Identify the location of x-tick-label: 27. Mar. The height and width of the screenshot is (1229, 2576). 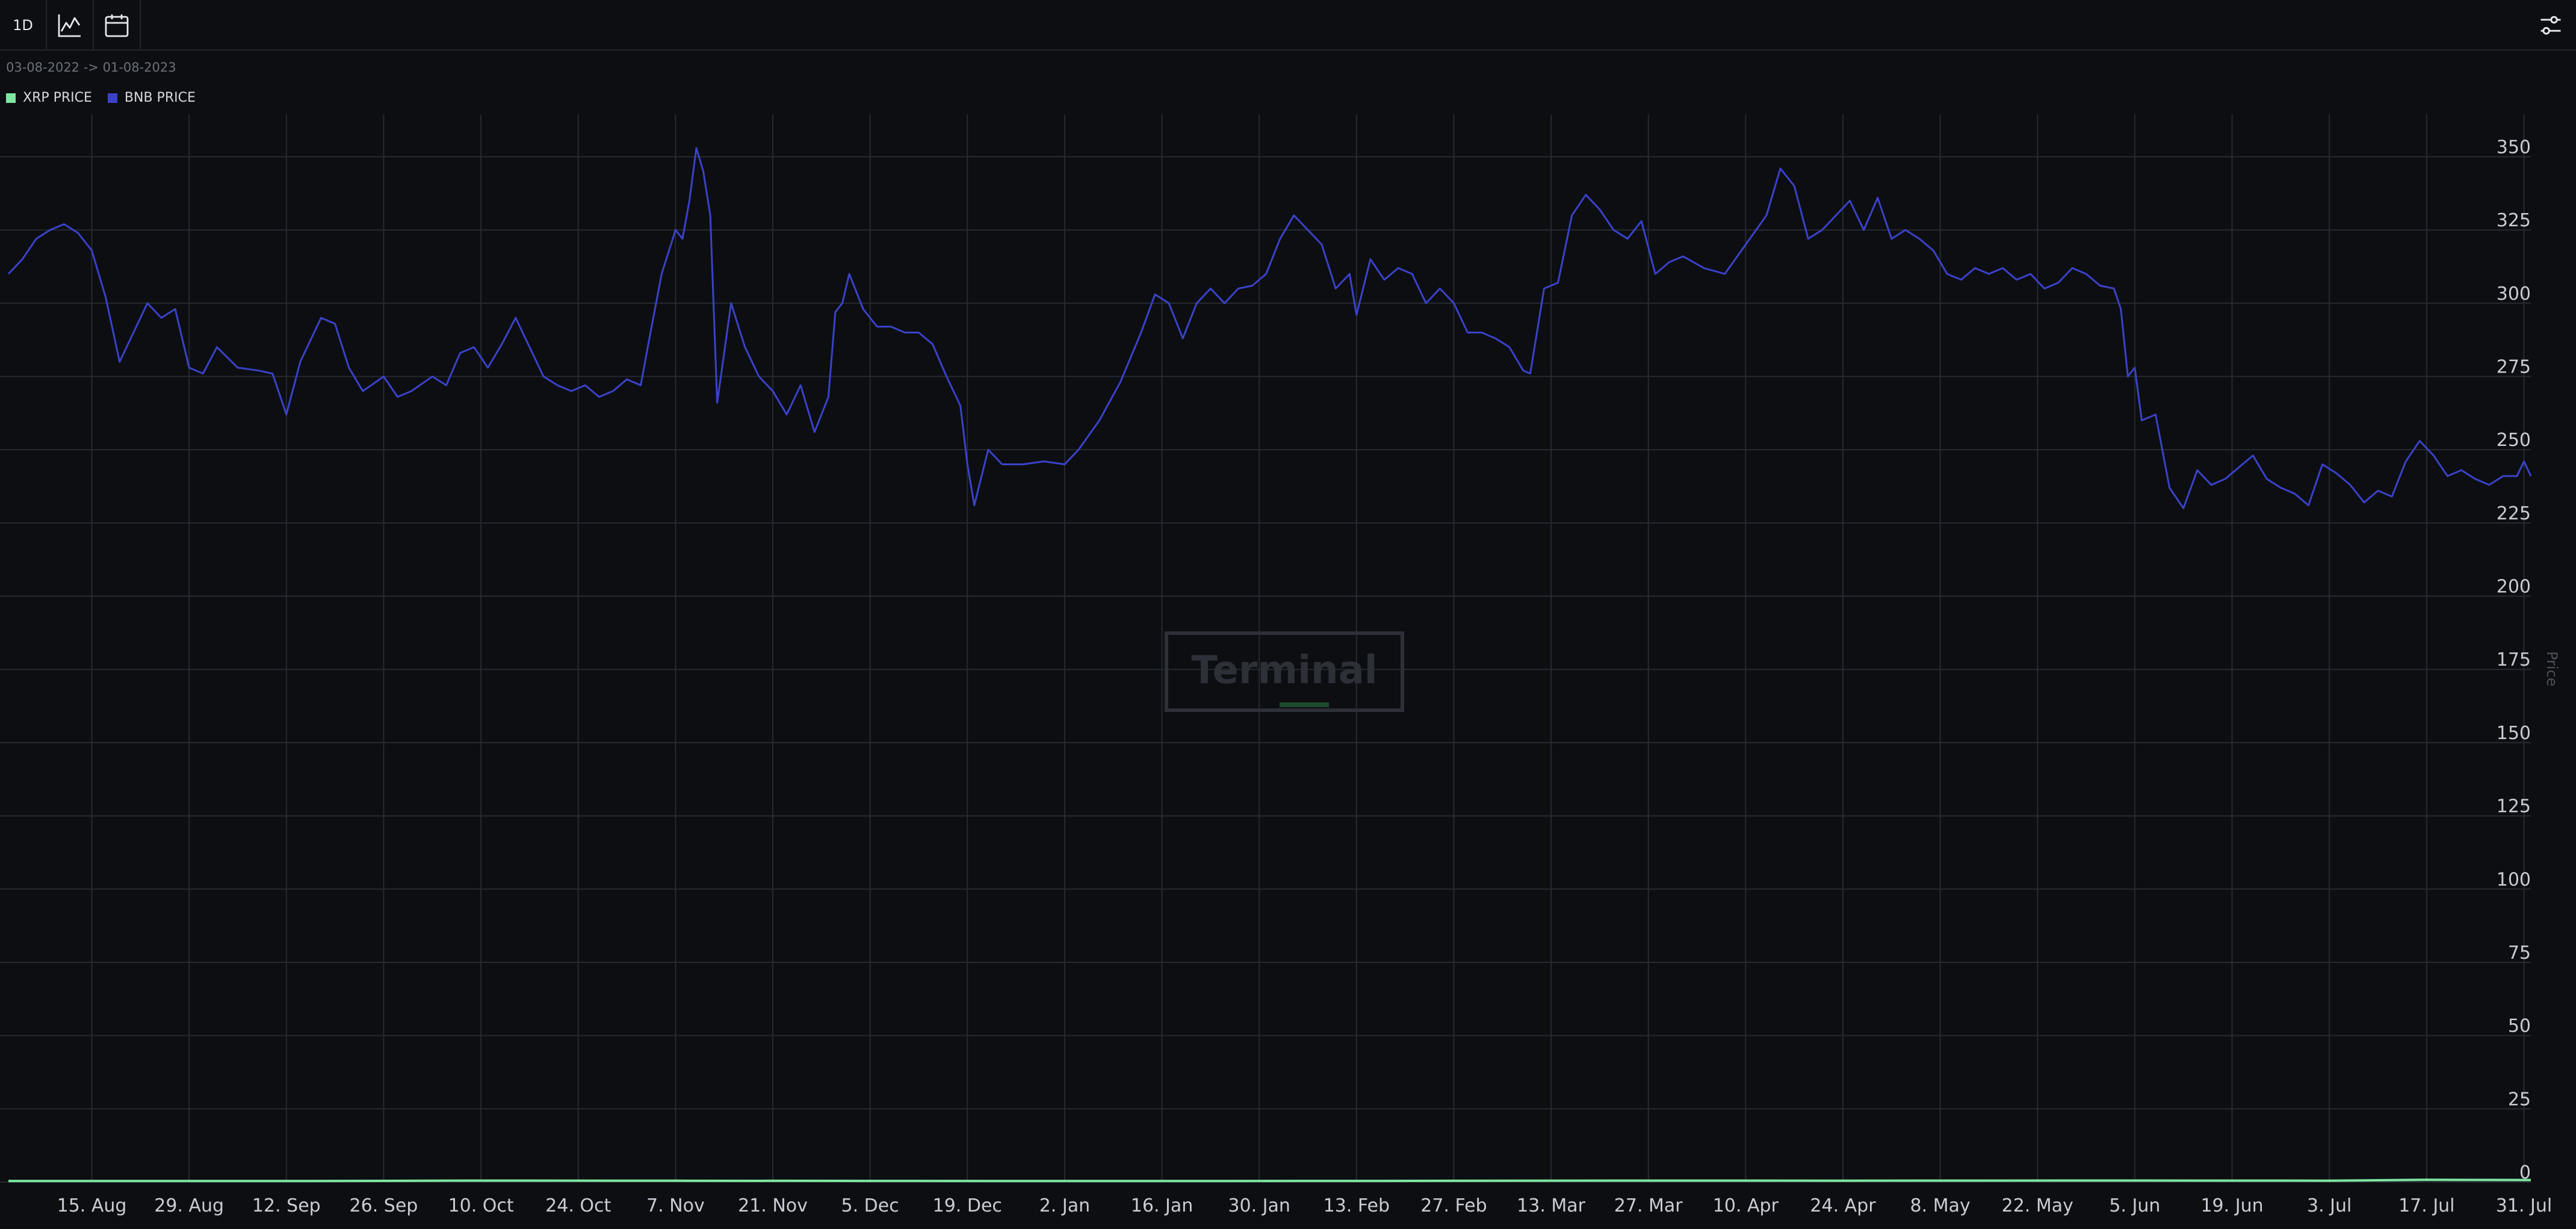
(1648, 1205).